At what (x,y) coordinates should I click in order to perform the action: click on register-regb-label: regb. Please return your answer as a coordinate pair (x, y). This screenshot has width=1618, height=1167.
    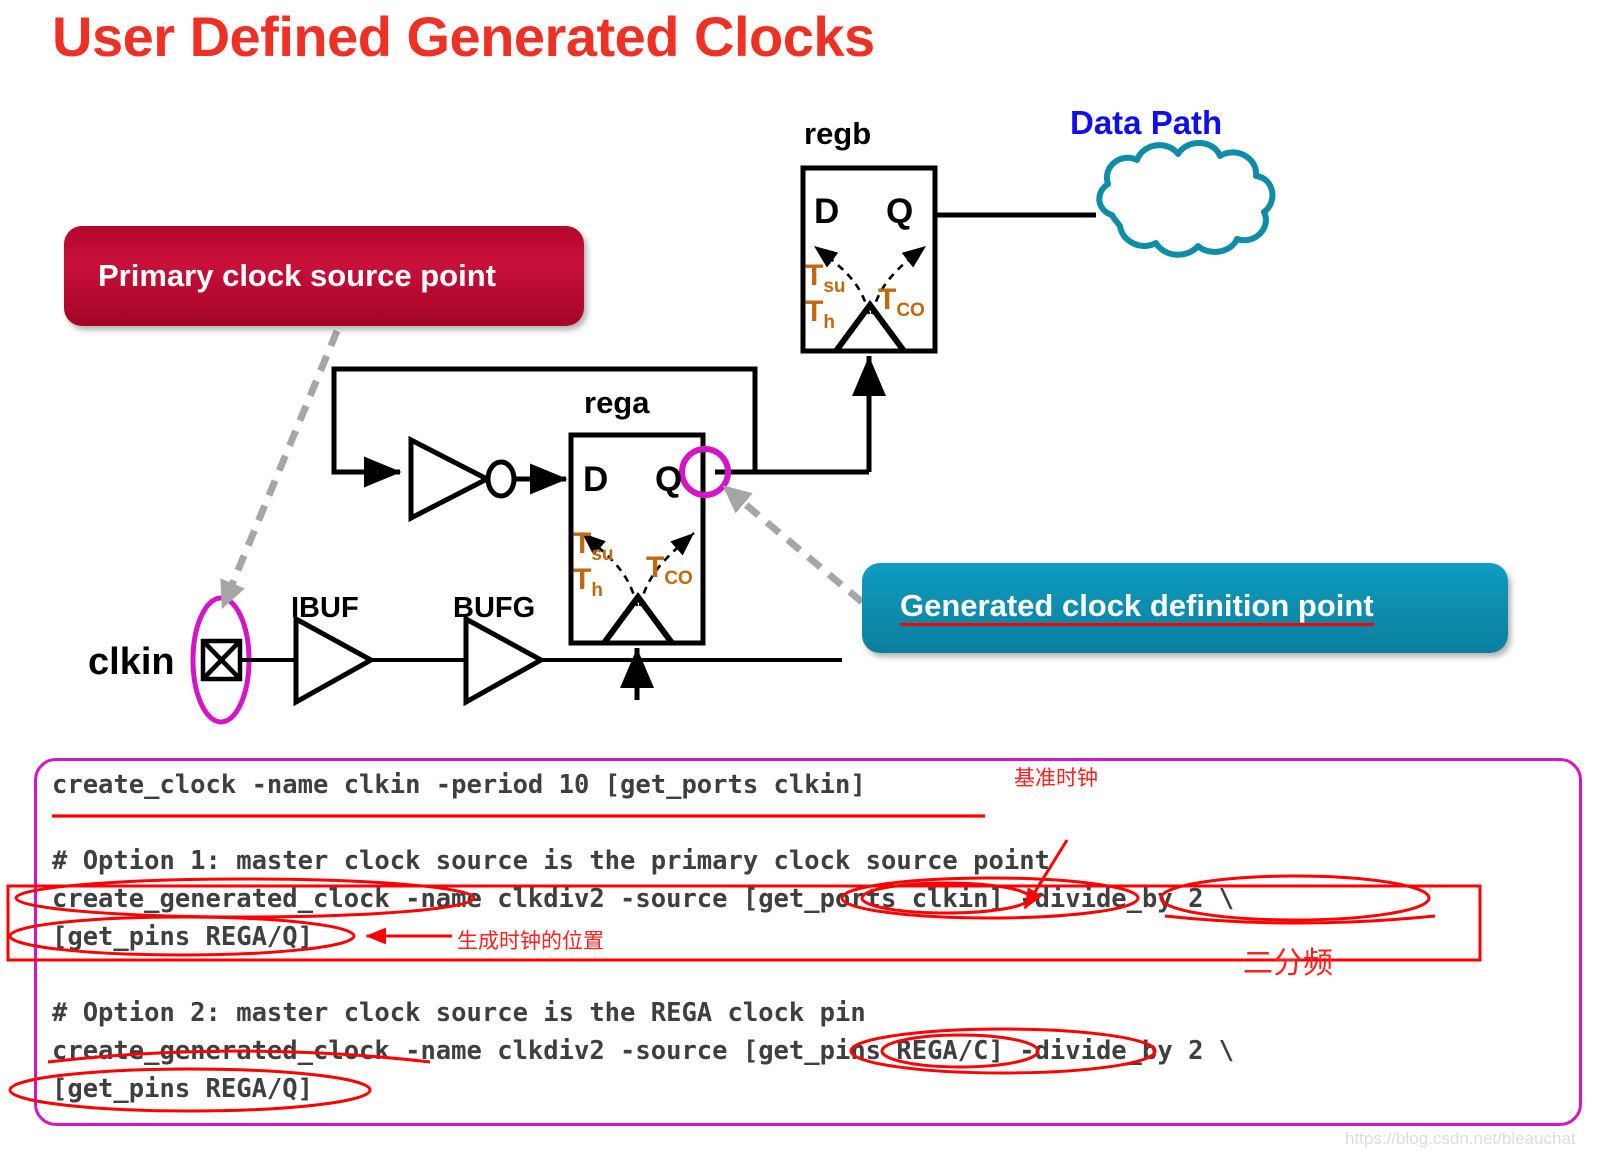
    Looking at the image, I should click on (838, 133).